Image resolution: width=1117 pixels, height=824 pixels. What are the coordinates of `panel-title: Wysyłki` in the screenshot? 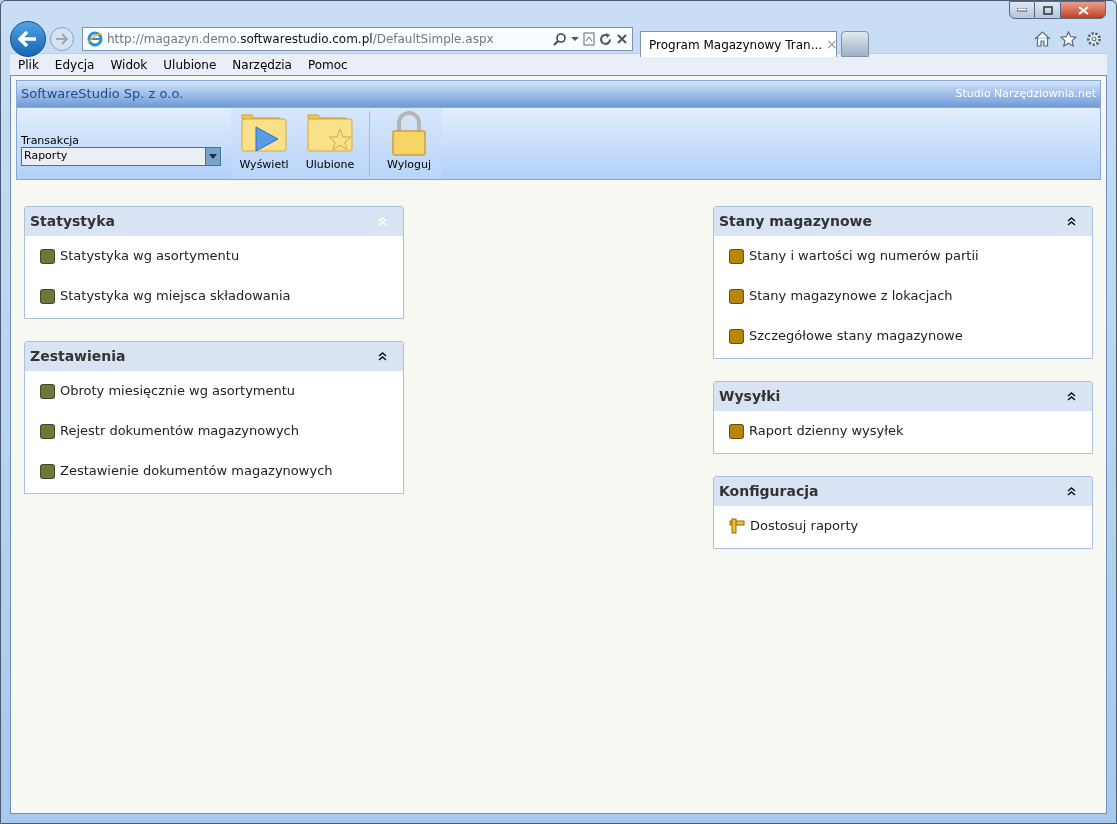 It's located at (750, 396).